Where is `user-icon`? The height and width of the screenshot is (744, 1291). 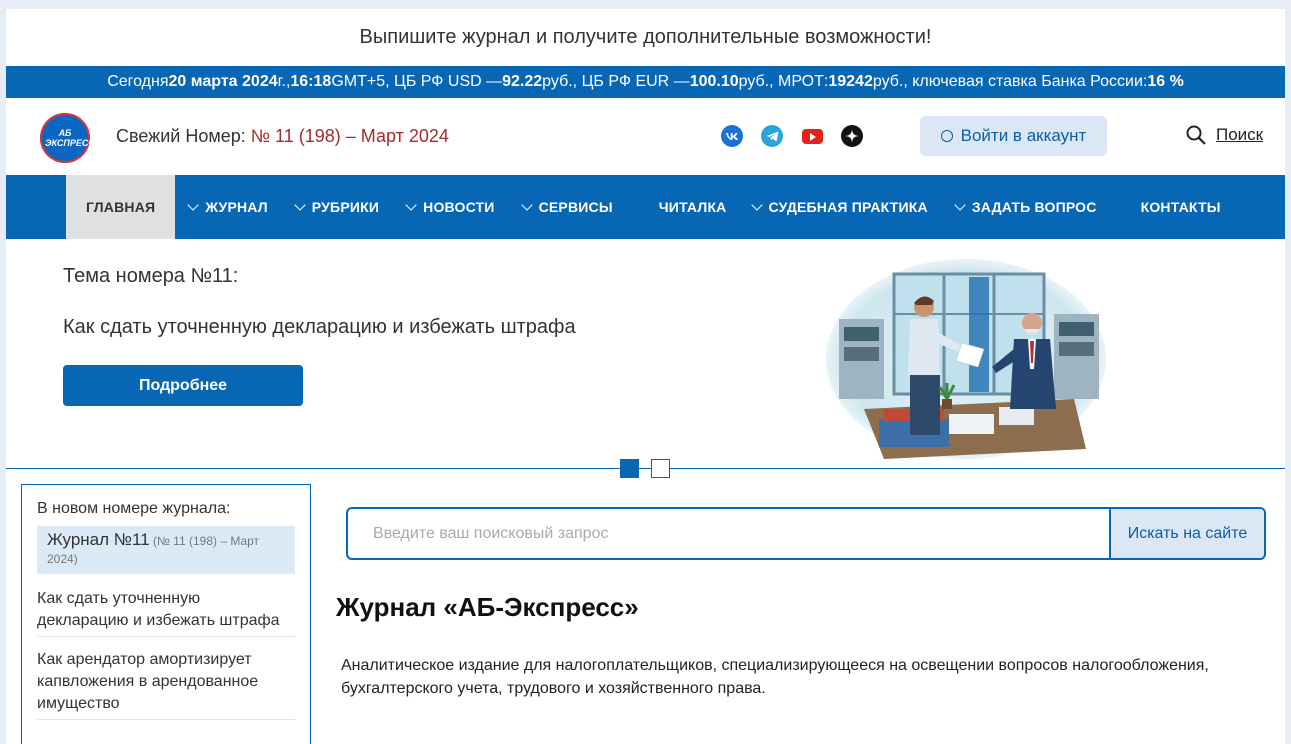 user-icon is located at coordinates (946, 136).